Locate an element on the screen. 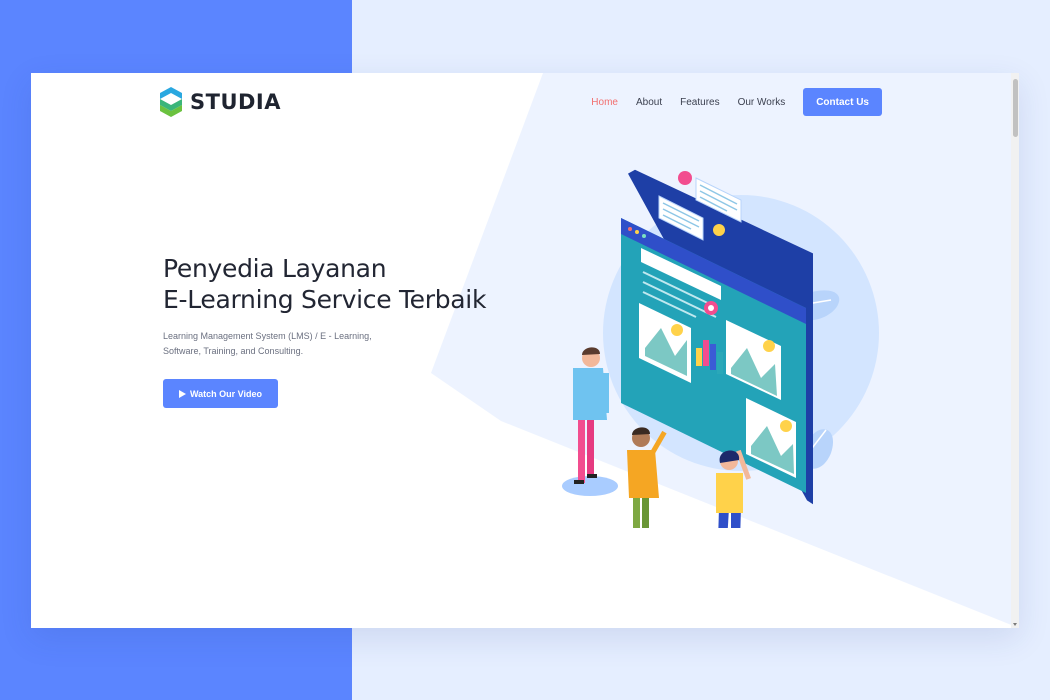  person-orange-shirt is located at coordinates (647, 477).